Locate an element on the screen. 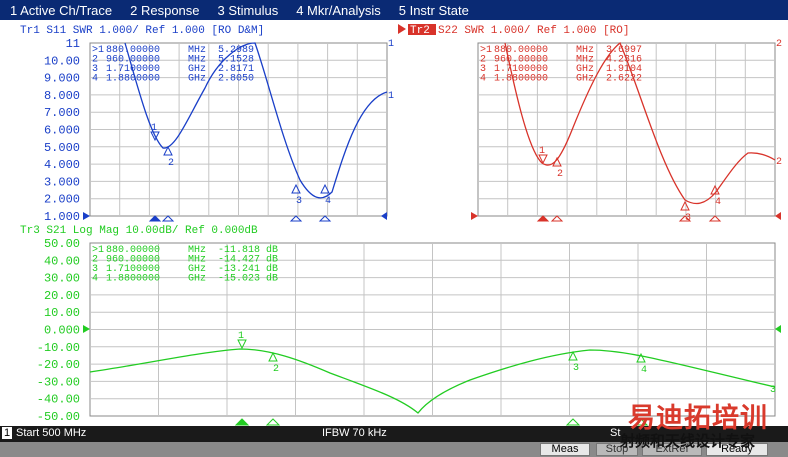 The width and height of the screenshot is (788, 457). menu-item-3: 3 Stimulus is located at coordinates (248, 10).